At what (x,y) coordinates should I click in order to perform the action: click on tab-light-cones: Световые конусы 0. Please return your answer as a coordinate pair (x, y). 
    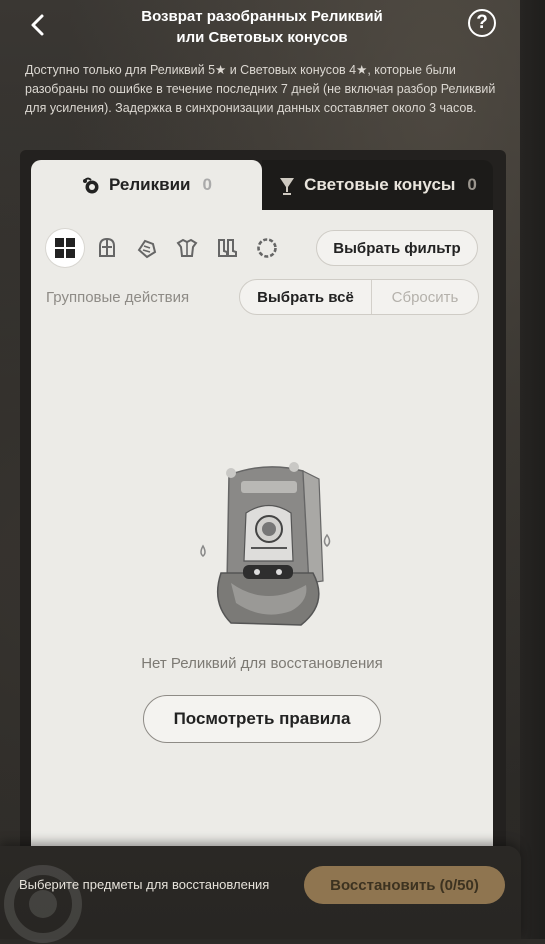
    Looking at the image, I should click on (377, 185).